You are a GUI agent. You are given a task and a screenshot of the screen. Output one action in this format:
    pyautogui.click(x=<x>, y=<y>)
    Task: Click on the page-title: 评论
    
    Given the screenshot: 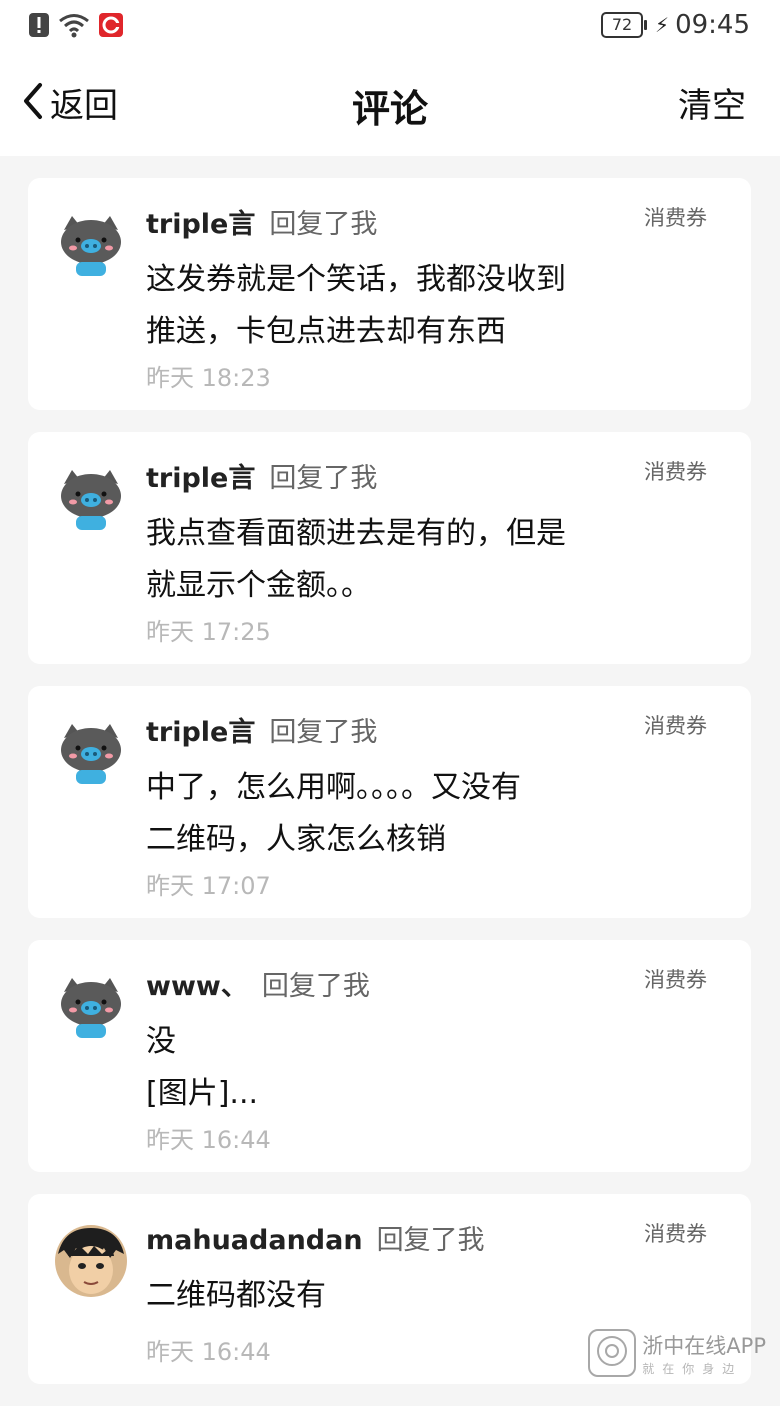 What is the action you would take?
    pyautogui.click(x=389, y=109)
    